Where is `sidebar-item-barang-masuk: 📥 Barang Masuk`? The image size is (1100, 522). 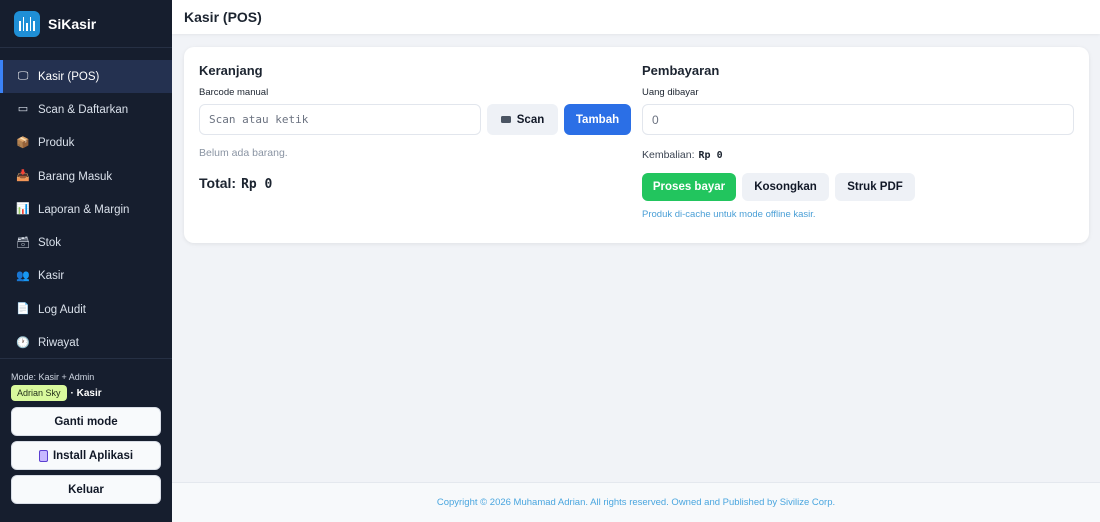 sidebar-item-barang-masuk: 📥 Barang Masuk is located at coordinates (86, 176).